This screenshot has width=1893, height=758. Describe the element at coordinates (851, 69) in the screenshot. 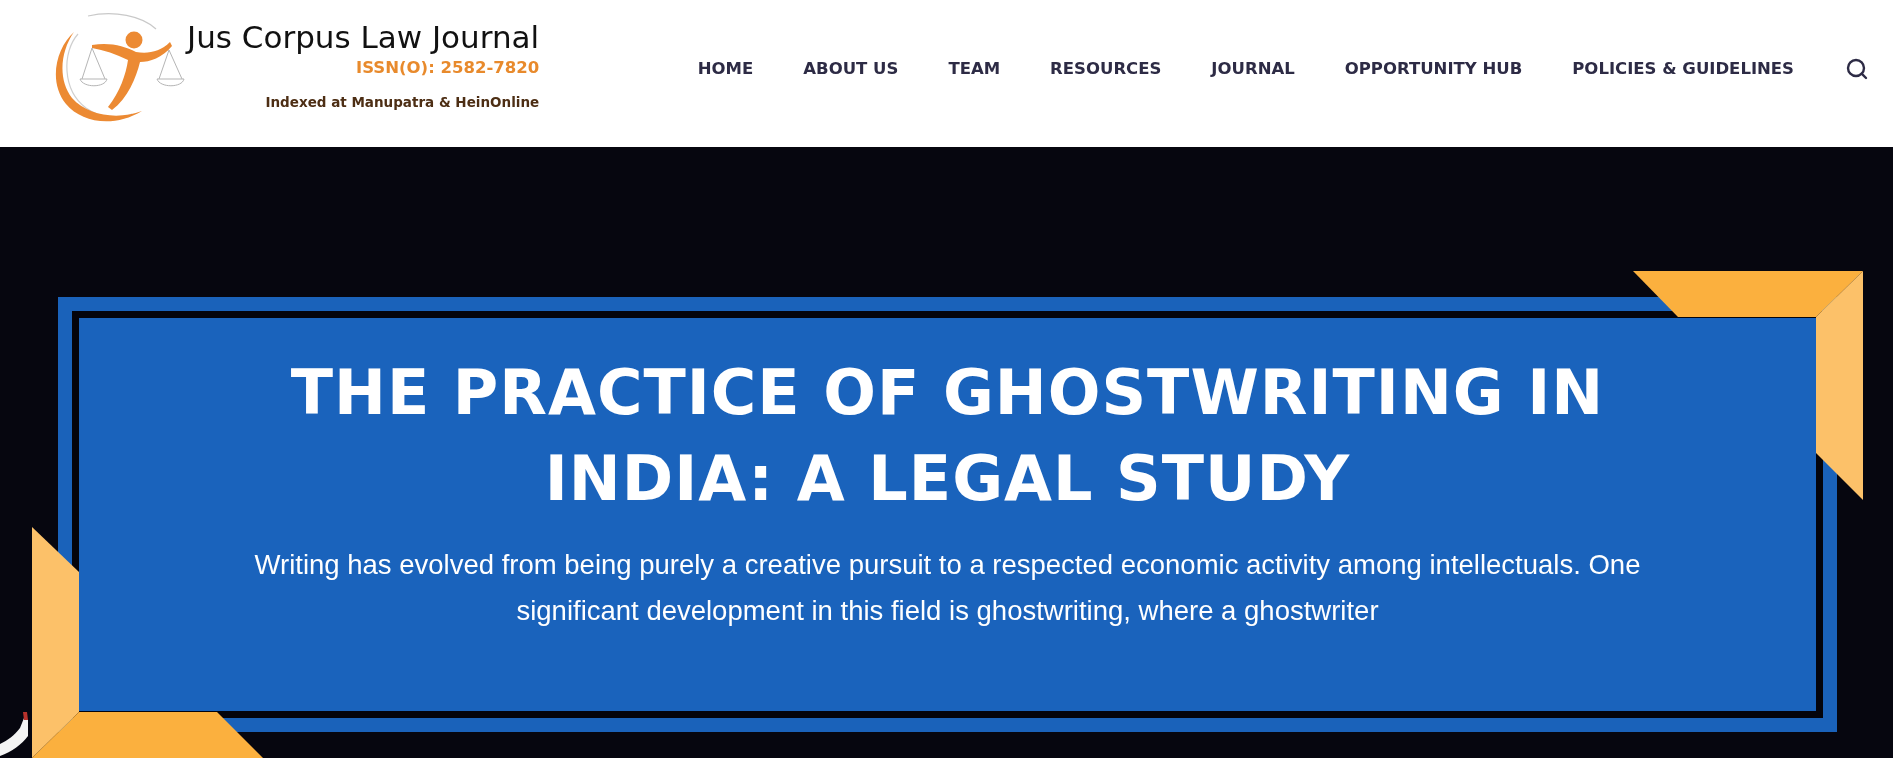

I see `nav-link: ABOUT US` at that location.